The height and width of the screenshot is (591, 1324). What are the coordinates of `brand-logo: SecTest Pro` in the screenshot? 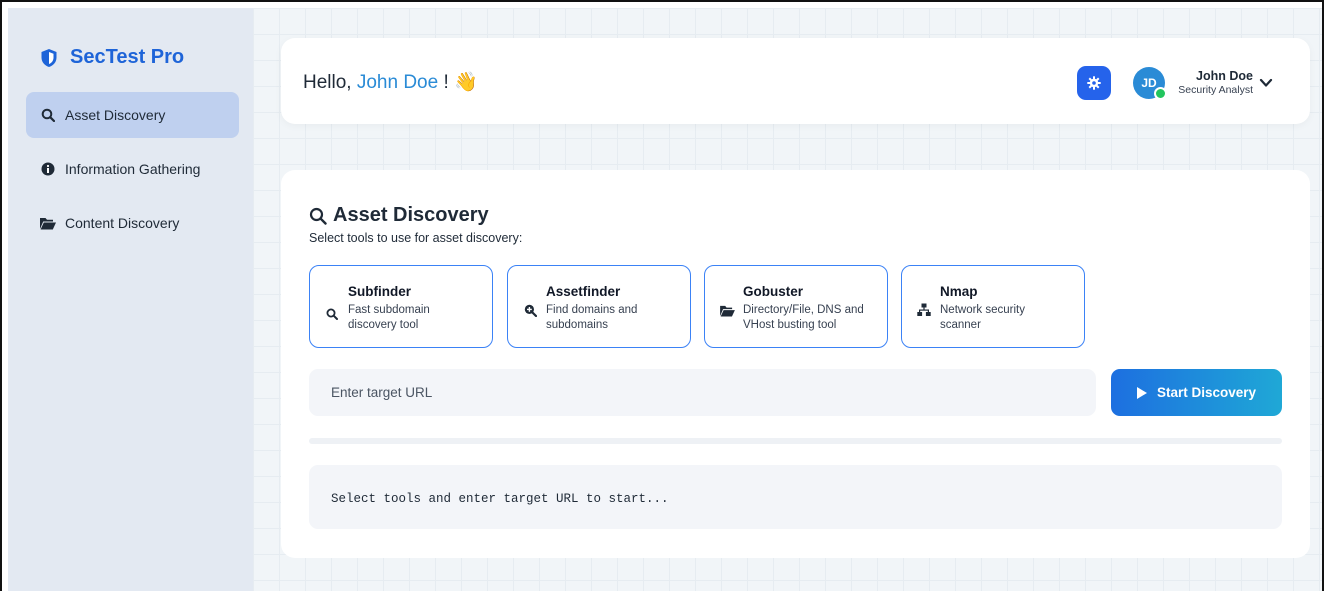 It's located at (112, 57).